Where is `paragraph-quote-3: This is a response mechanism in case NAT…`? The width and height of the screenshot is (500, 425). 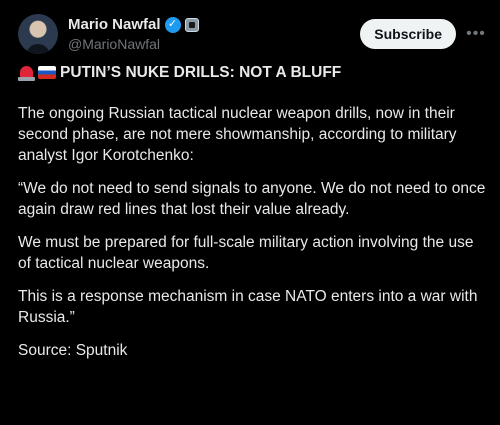
paragraph-quote-3: This is a response mechanism in case NAT… is located at coordinates (248, 307).